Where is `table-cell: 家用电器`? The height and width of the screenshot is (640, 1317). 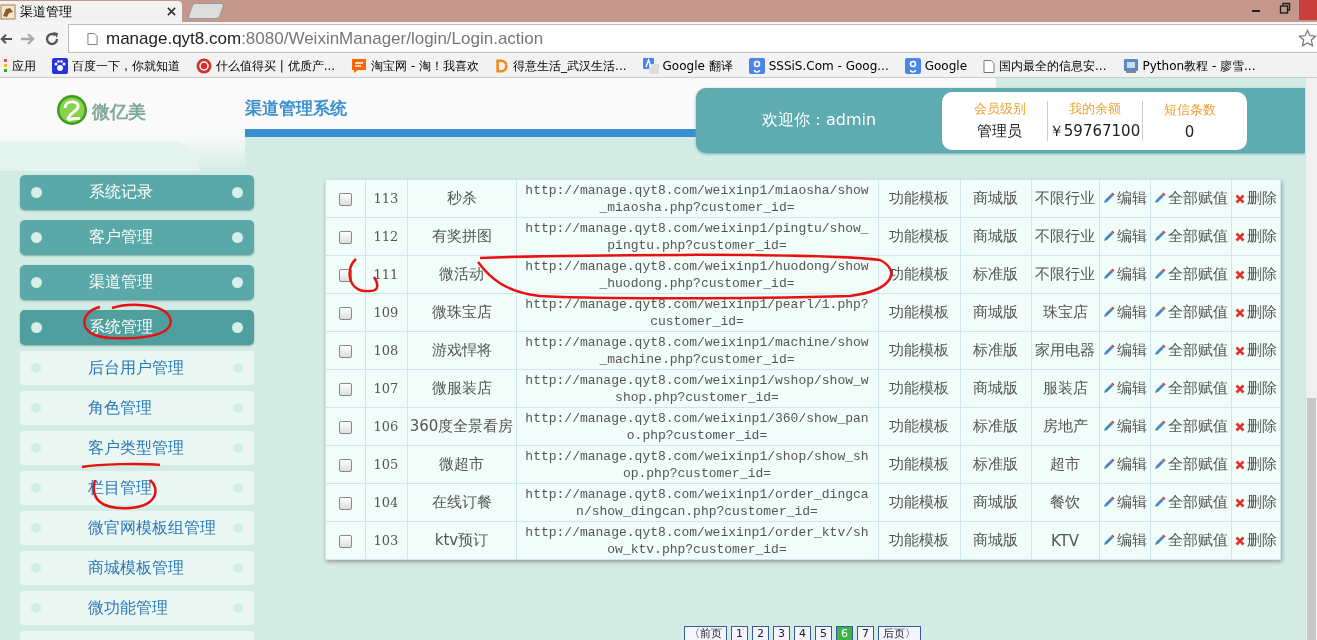 table-cell: 家用电器 is located at coordinates (1065, 350).